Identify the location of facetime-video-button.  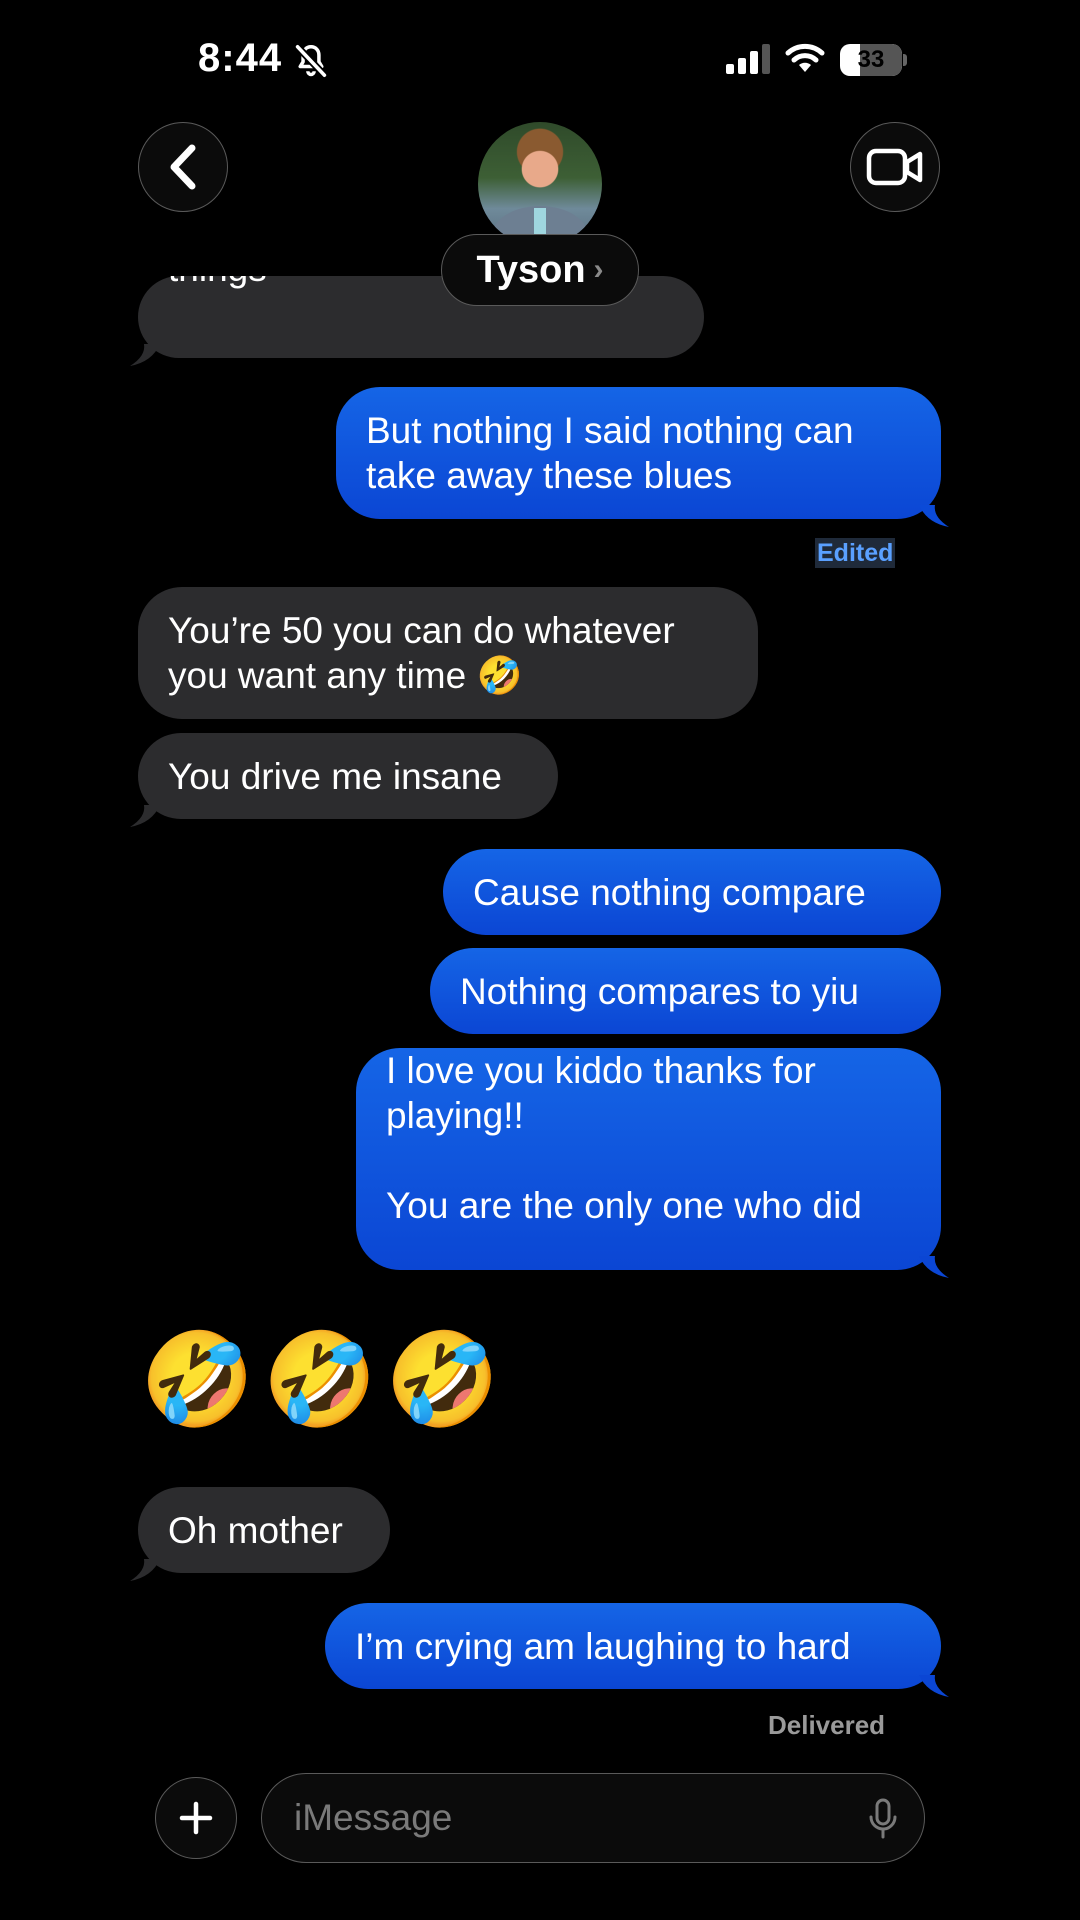
(895, 167).